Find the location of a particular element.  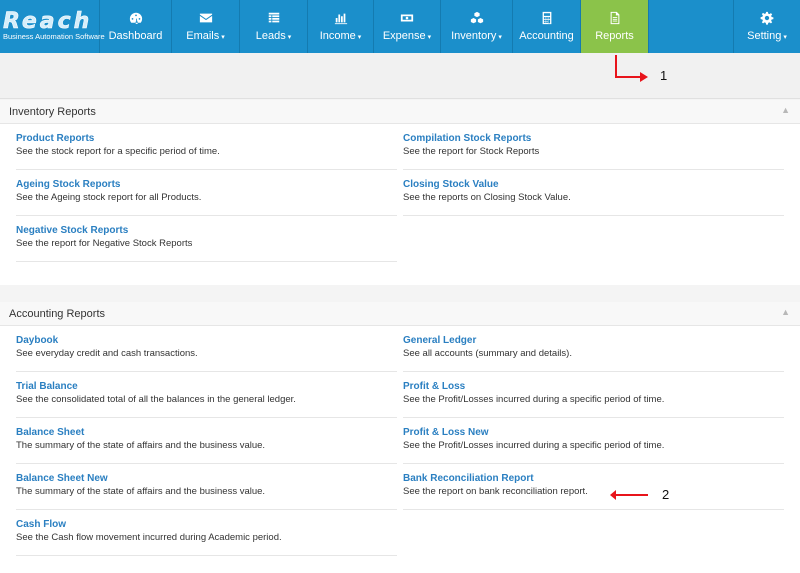

nav-reports: Reports is located at coordinates (615, 26).